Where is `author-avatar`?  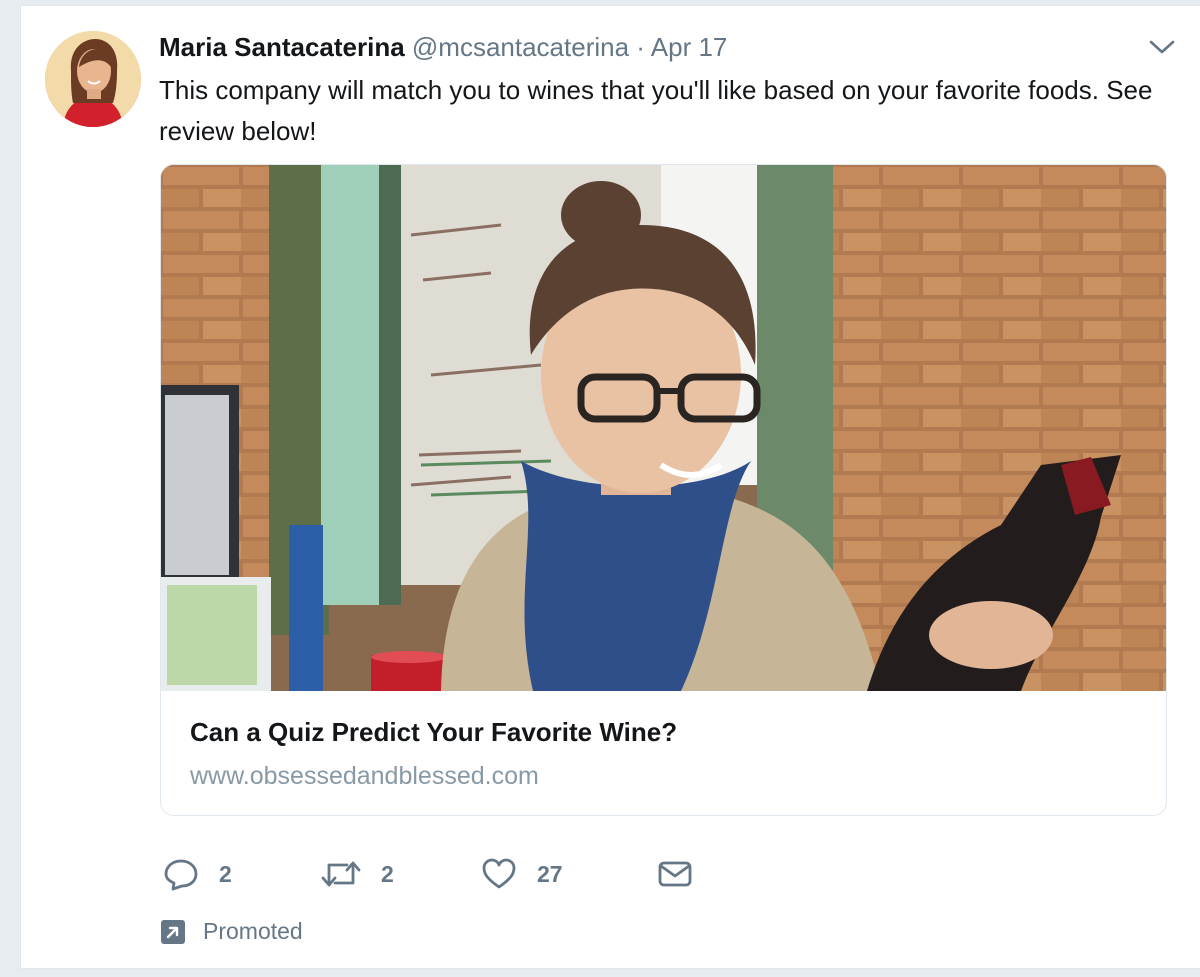
author-avatar is located at coordinates (93, 79).